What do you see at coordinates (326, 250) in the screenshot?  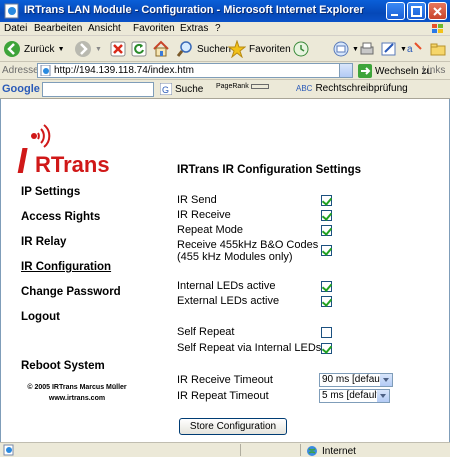 I see `bo-codes-checkbox` at bounding box center [326, 250].